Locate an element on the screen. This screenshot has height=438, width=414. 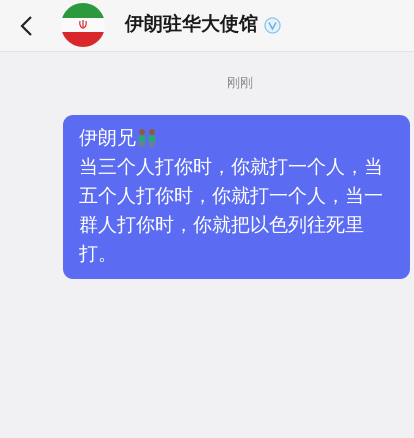
two-people-icon is located at coordinates (147, 138).